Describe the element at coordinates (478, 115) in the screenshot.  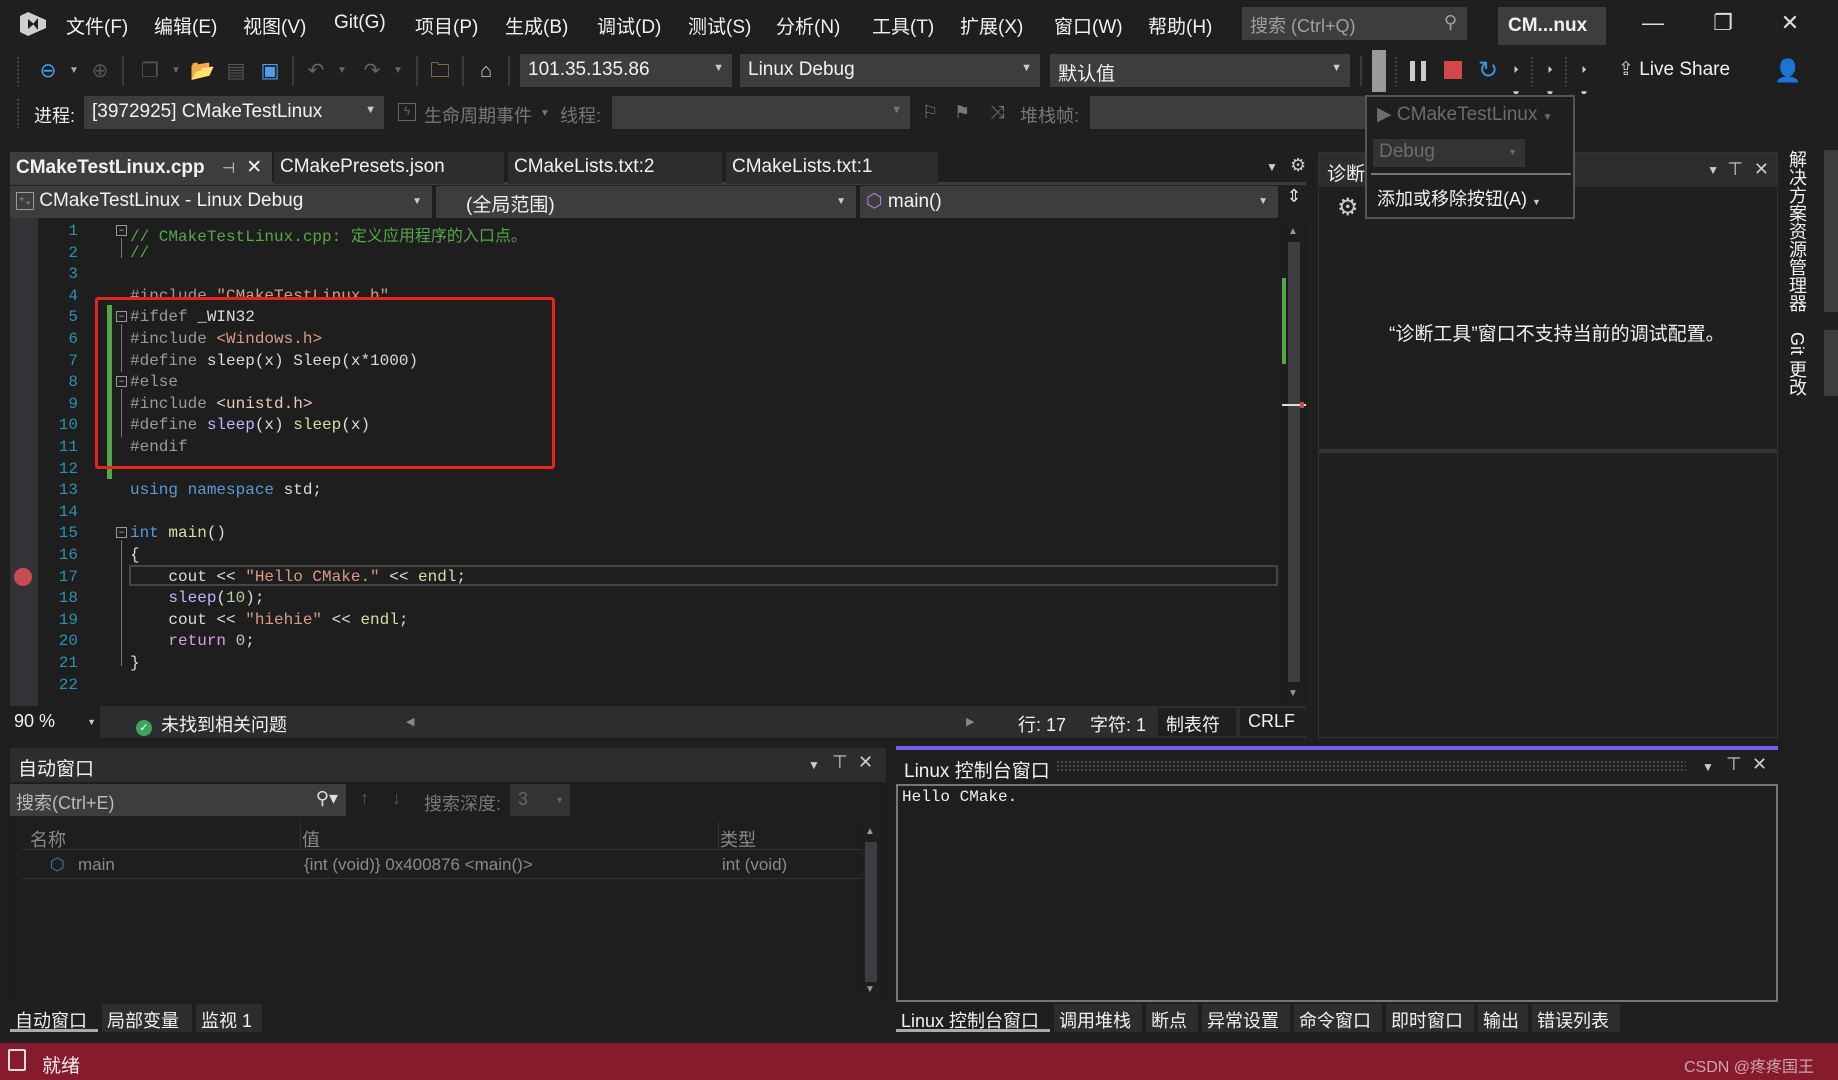
I see `lifecycle-events-button: 生命周期事件` at that location.